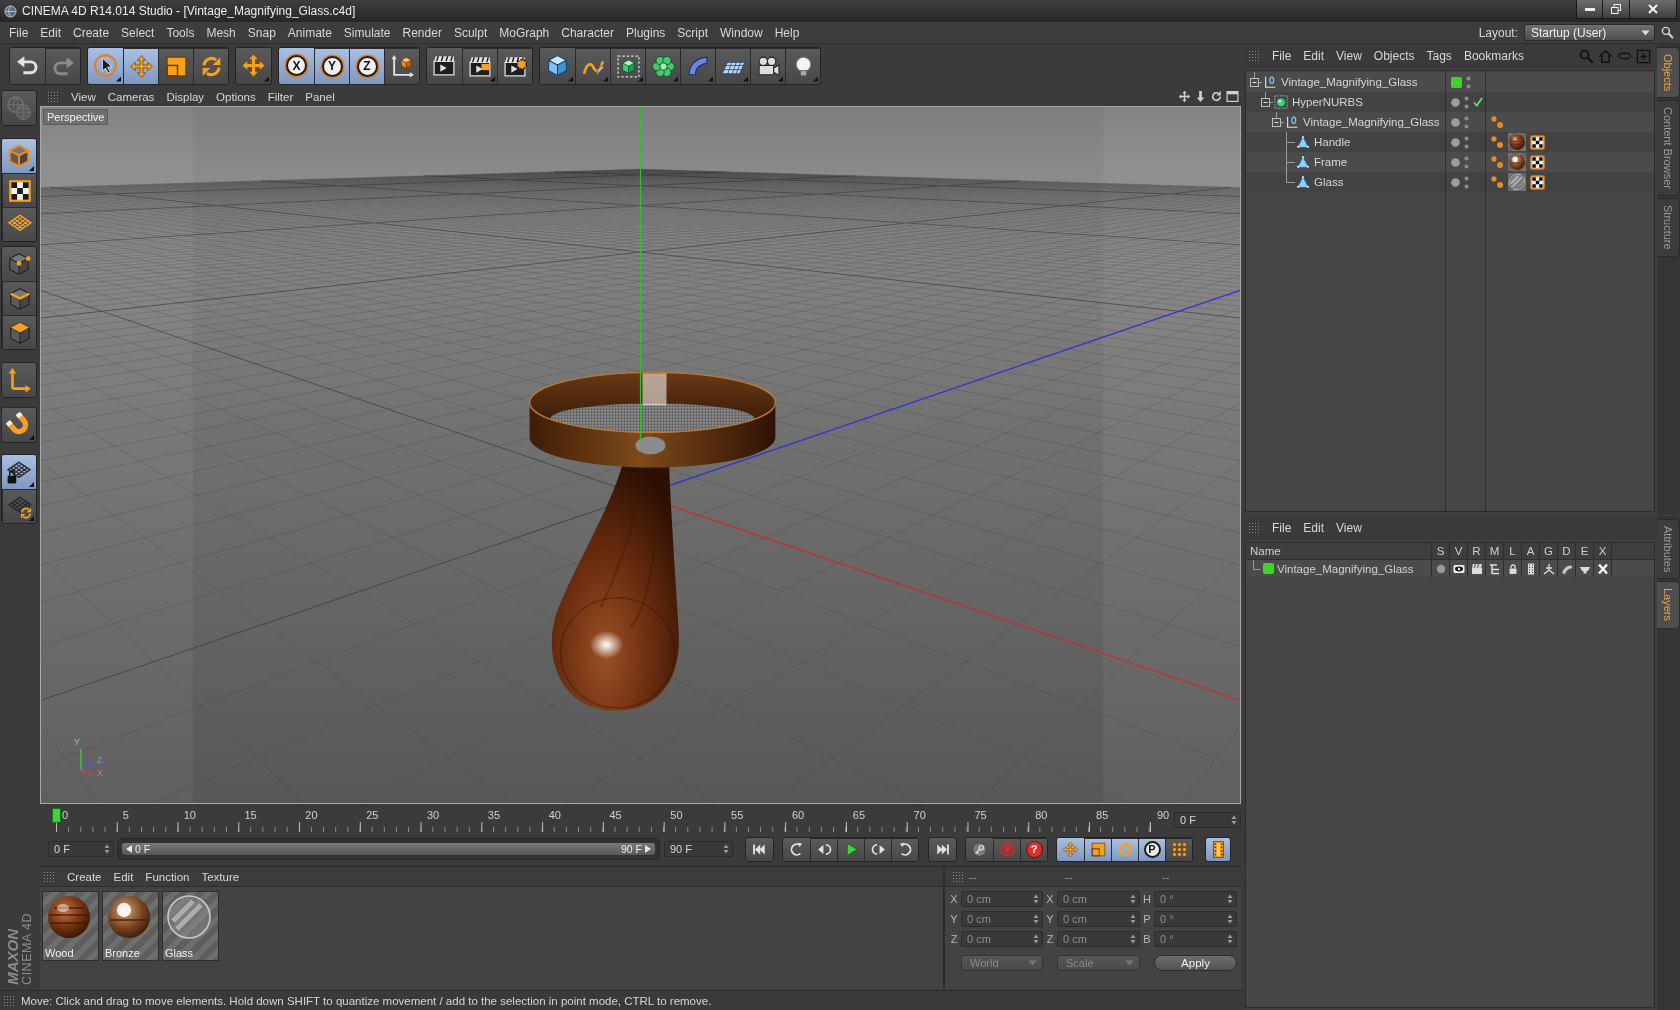 The width and height of the screenshot is (1680, 1010). Describe the element at coordinates (210, 65) in the screenshot. I see `rotate-tool-button` at that location.